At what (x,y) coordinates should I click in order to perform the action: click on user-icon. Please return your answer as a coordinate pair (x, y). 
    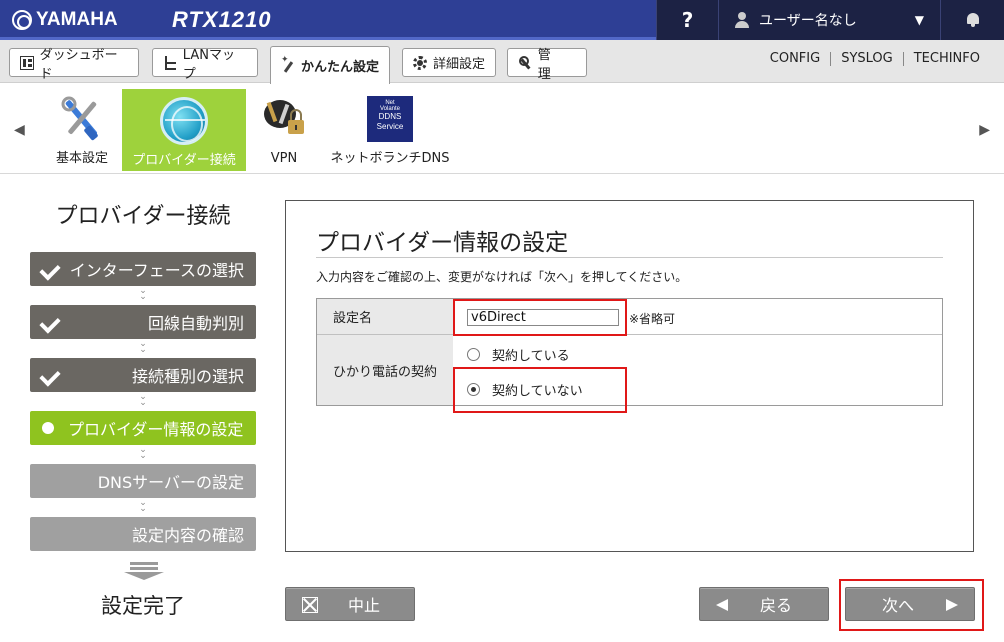
    Looking at the image, I should click on (742, 20).